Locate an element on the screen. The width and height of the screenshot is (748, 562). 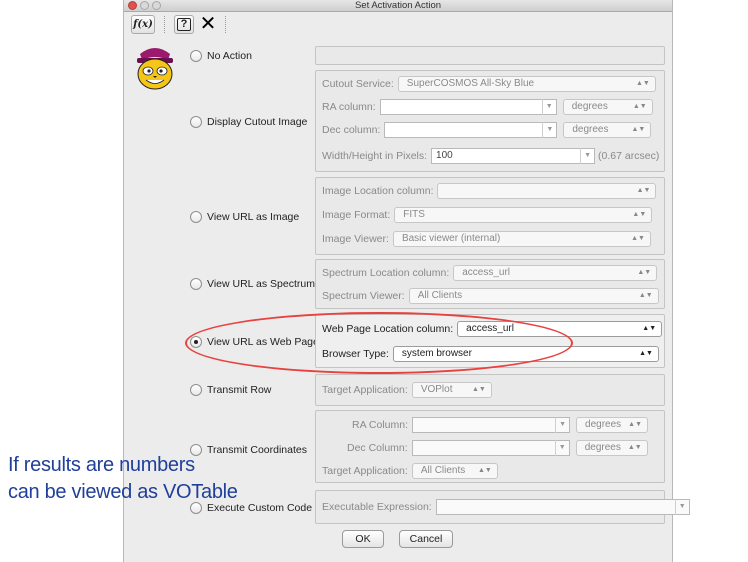
transmit-ra-field: RA Column: ▼ degrees ▲▼ is located at coordinates (500, 425).